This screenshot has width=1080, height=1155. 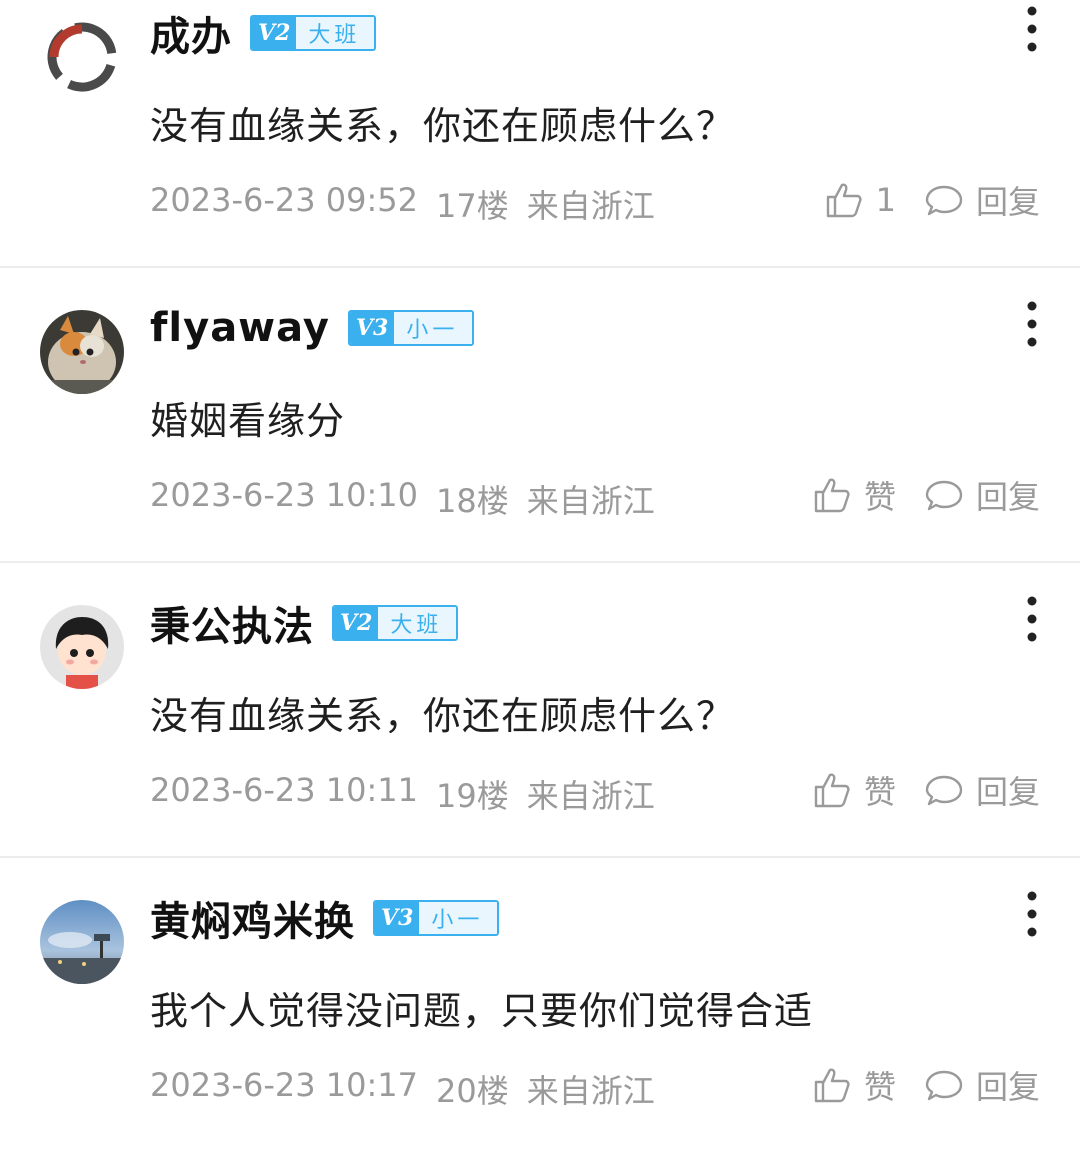 I want to click on comment-meta: 2023-6-23 10:11 19楼 来自浙江, so click(x=402, y=794).